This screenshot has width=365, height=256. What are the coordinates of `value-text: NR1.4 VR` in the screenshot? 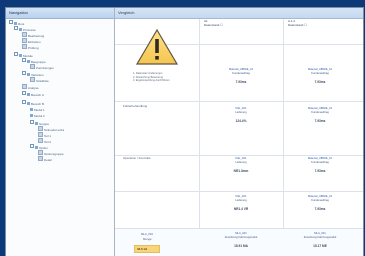 It's located at (241, 209).